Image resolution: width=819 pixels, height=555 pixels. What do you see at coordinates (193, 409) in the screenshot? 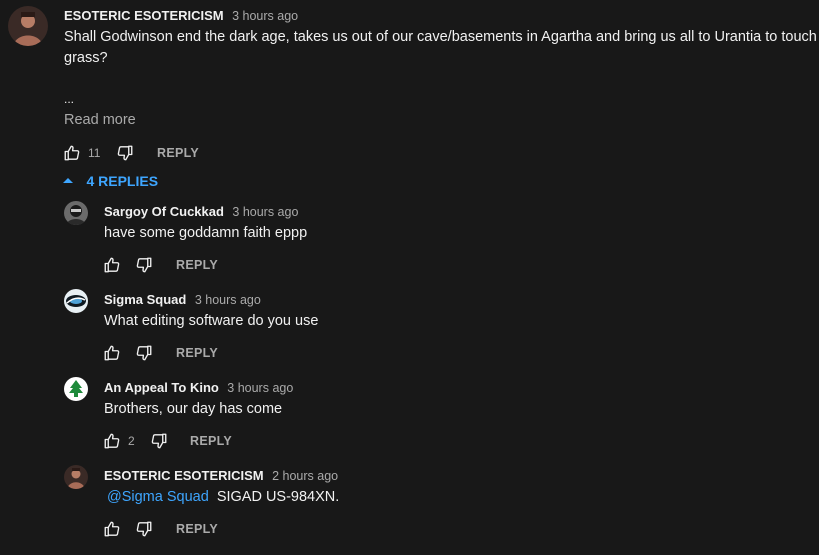
I see `reply-text: Brothers, our day has come` at bounding box center [193, 409].